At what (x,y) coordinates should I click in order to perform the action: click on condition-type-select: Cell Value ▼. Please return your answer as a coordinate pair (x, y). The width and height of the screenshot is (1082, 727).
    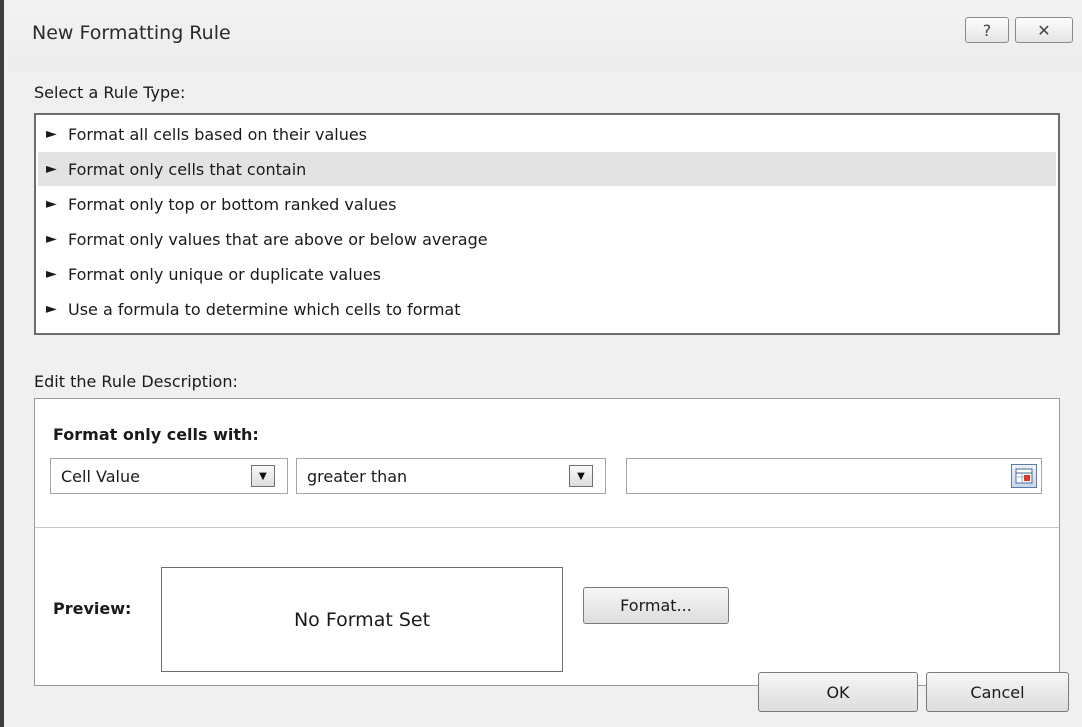
    Looking at the image, I should click on (169, 476).